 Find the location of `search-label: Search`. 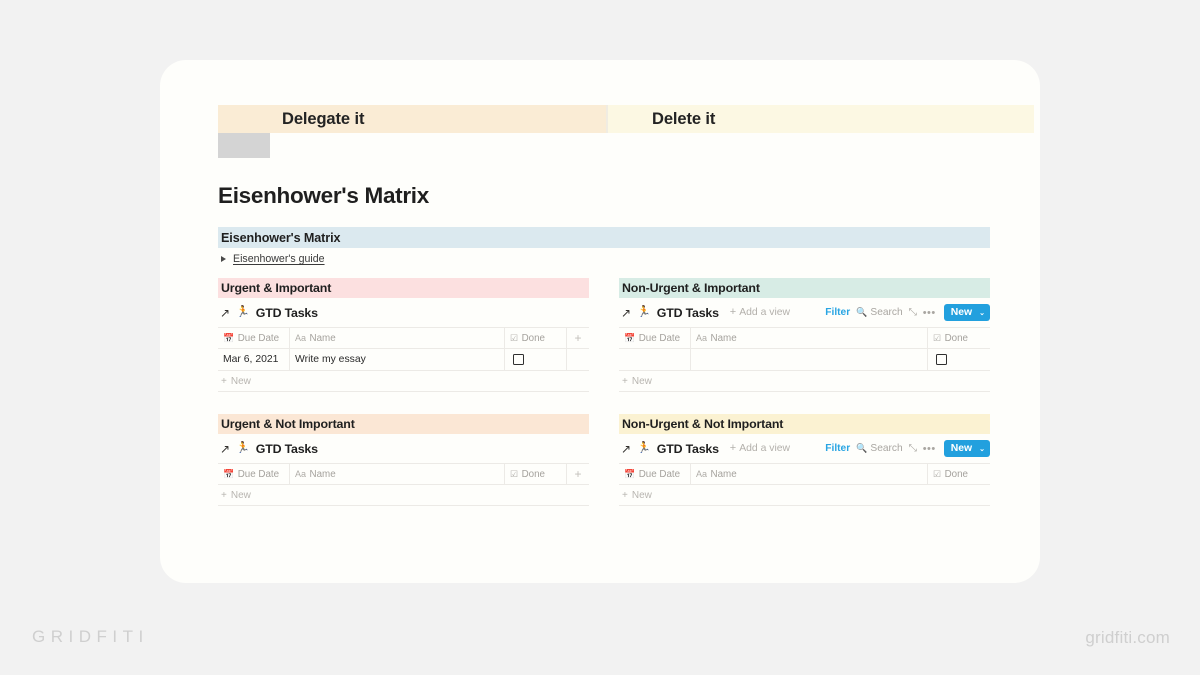

search-label: Search is located at coordinates (886, 312).